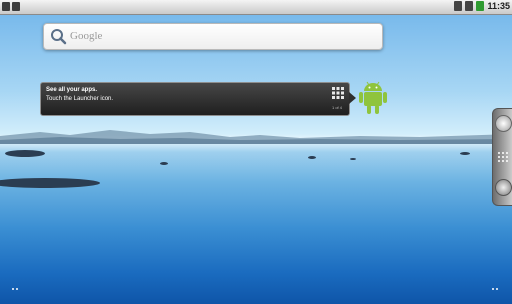  I want to click on system-tray: 11:35, so click(482, 6).